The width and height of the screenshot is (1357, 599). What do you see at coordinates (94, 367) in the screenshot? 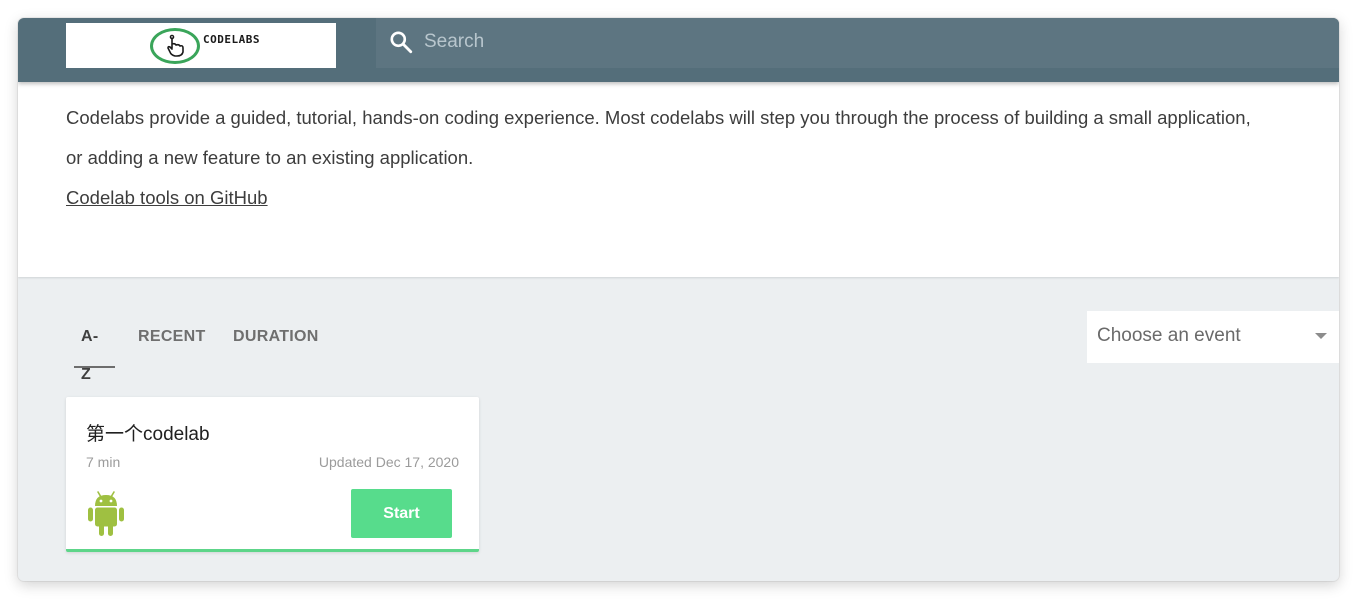
I see `active-tab-indicator` at bounding box center [94, 367].